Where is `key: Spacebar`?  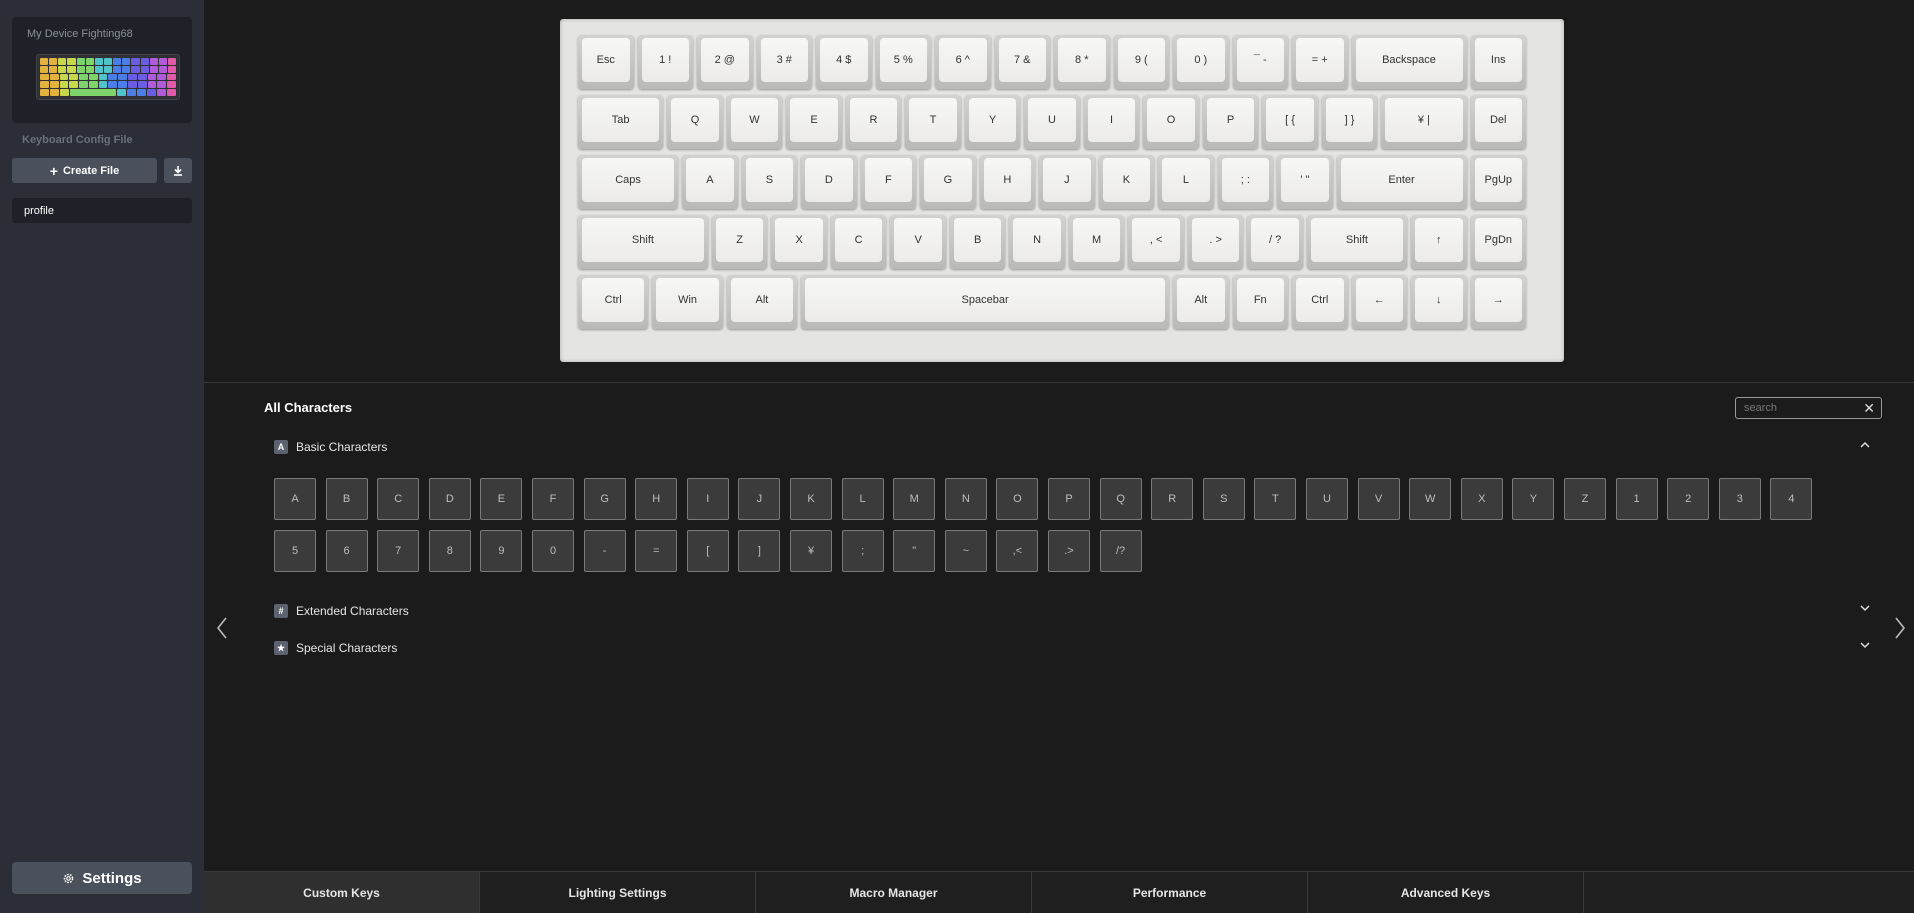
key: Spacebar is located at coordinates (985, 302).